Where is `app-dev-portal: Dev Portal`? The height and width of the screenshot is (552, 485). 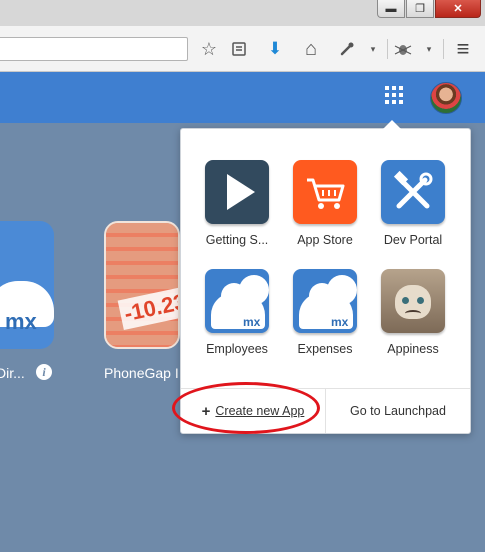
app-dev-portal: Dev Portal is located at coordinates (413, 203).